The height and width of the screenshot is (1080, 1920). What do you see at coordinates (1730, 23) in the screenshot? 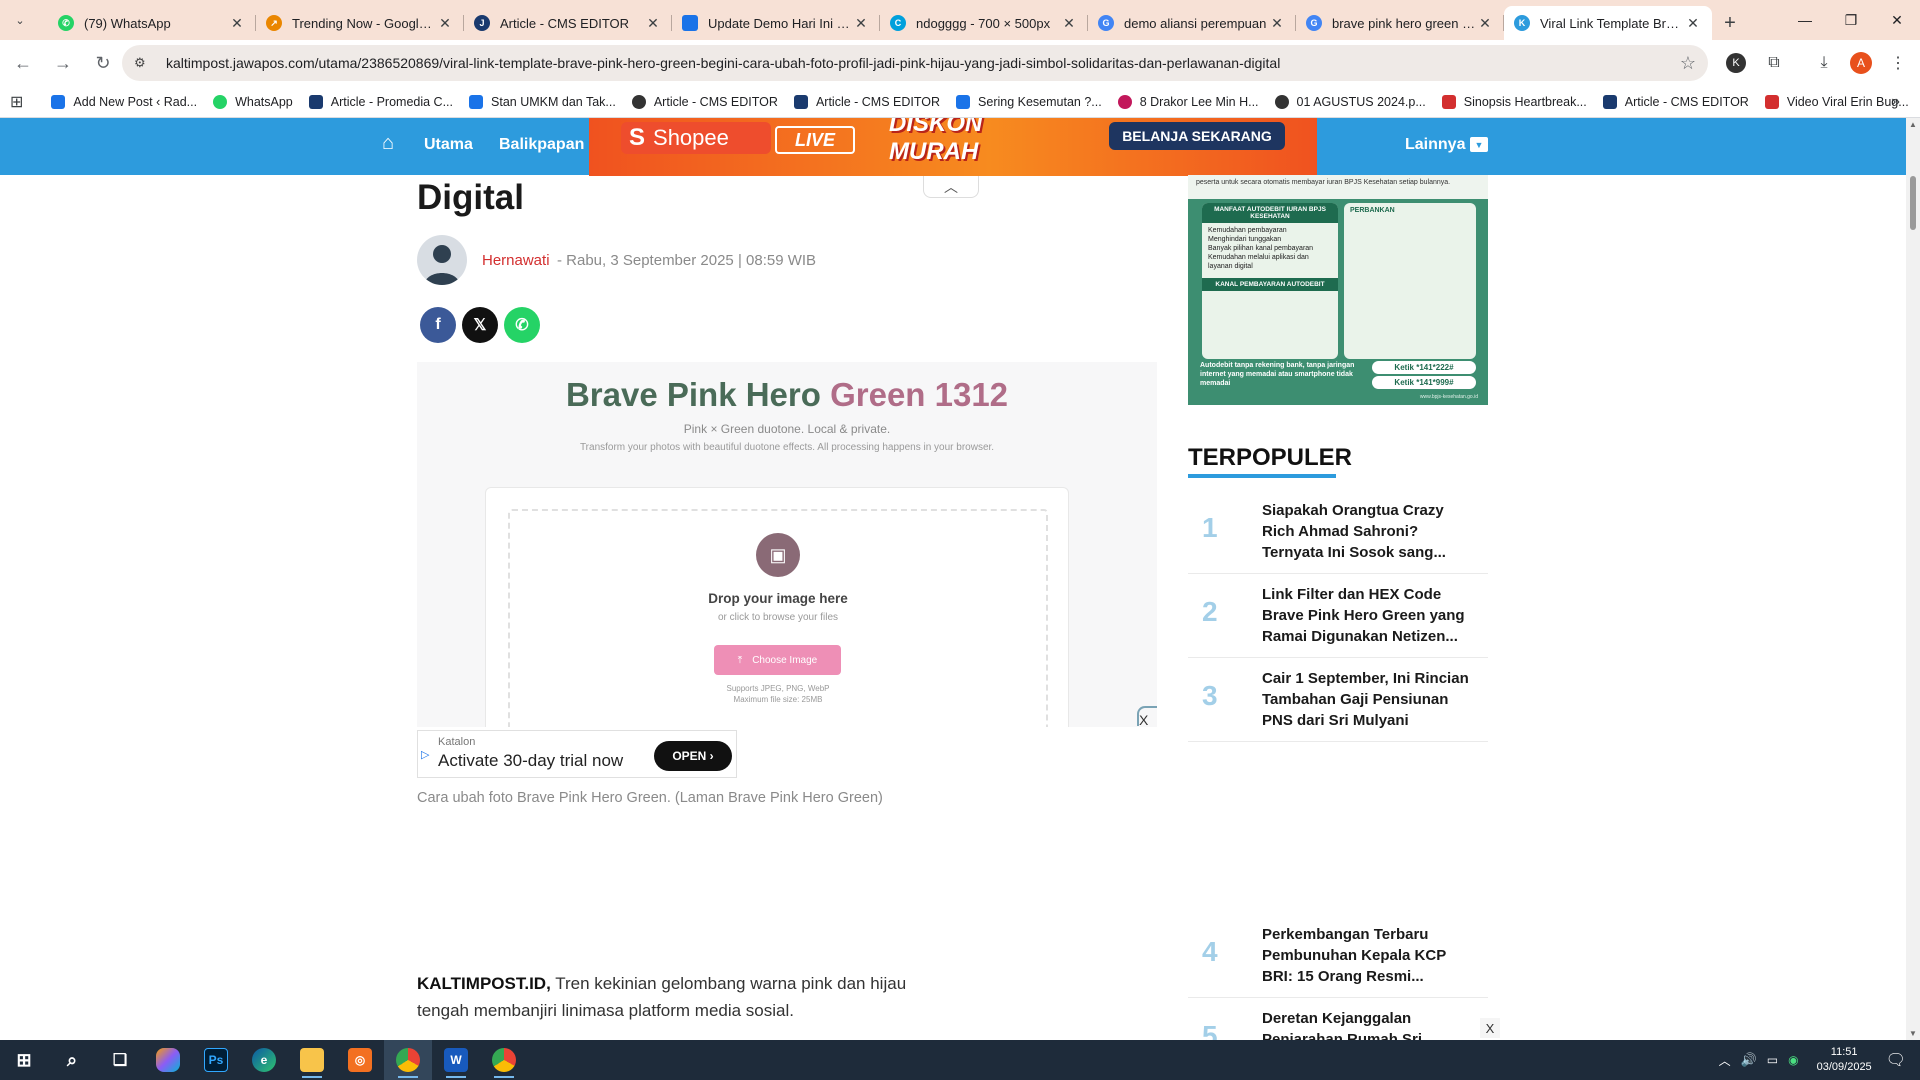
I see `new-tab-button: +` at bounding box center [1730, 23].